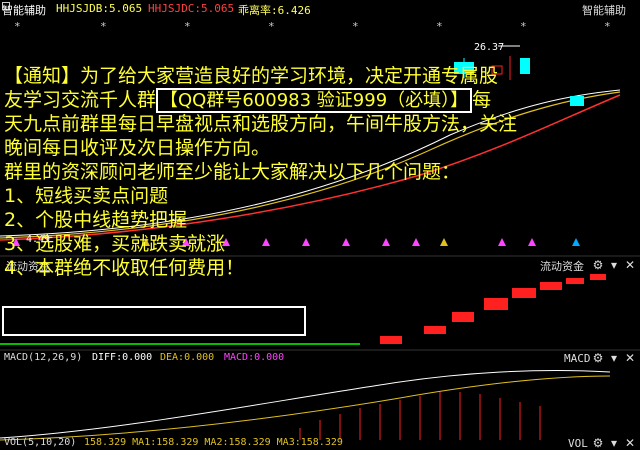 This screenshot has width=640, height=450. What do you see at coordinates (420, 416) in the screenshot?
I see `macd-bars` at bounding box center [420, 416].